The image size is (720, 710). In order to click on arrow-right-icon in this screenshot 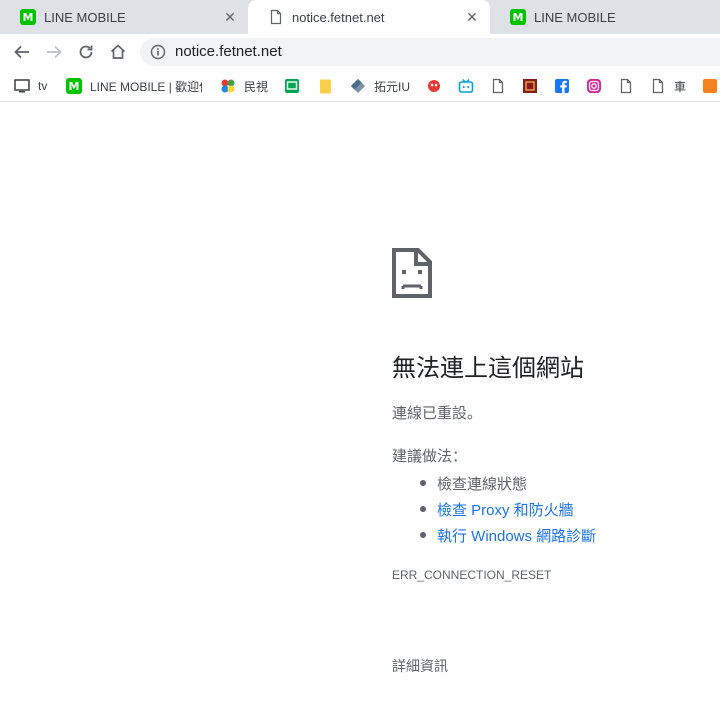, I will do `click(54, 52)`.